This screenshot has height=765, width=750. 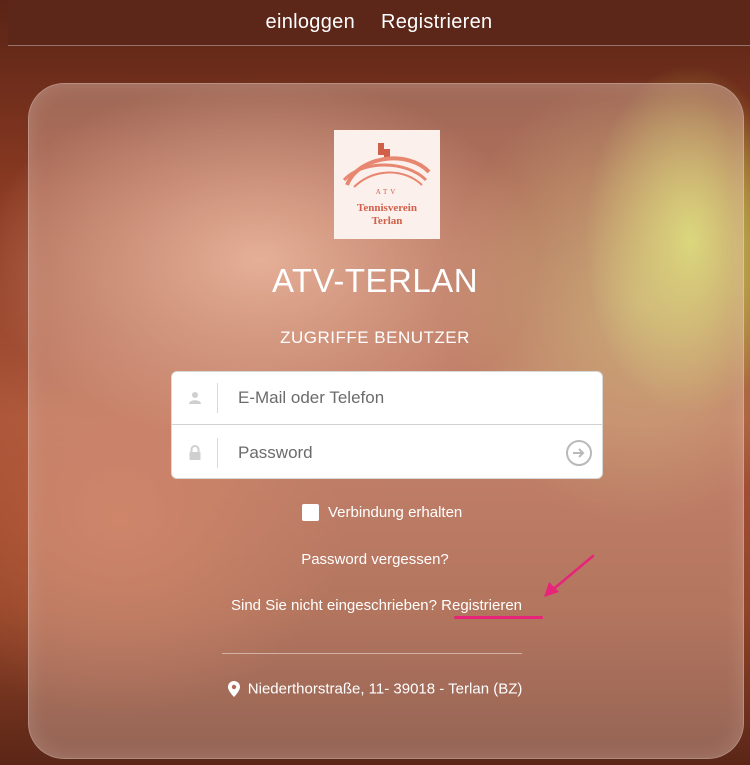 What do you see at coordinates (395, 512) in the screenshot?
I see `remember-label: Verbindung erhalten` at bounding box center [395, 512].